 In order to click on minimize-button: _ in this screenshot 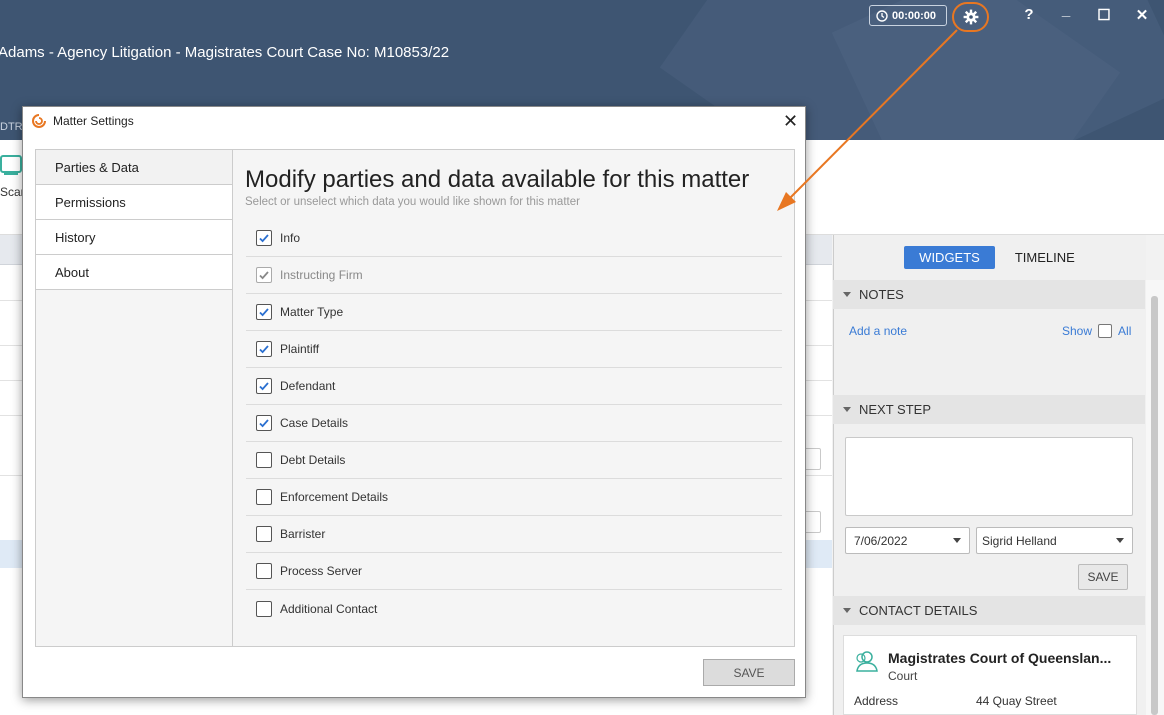, I will do `click(1066, 10)`.